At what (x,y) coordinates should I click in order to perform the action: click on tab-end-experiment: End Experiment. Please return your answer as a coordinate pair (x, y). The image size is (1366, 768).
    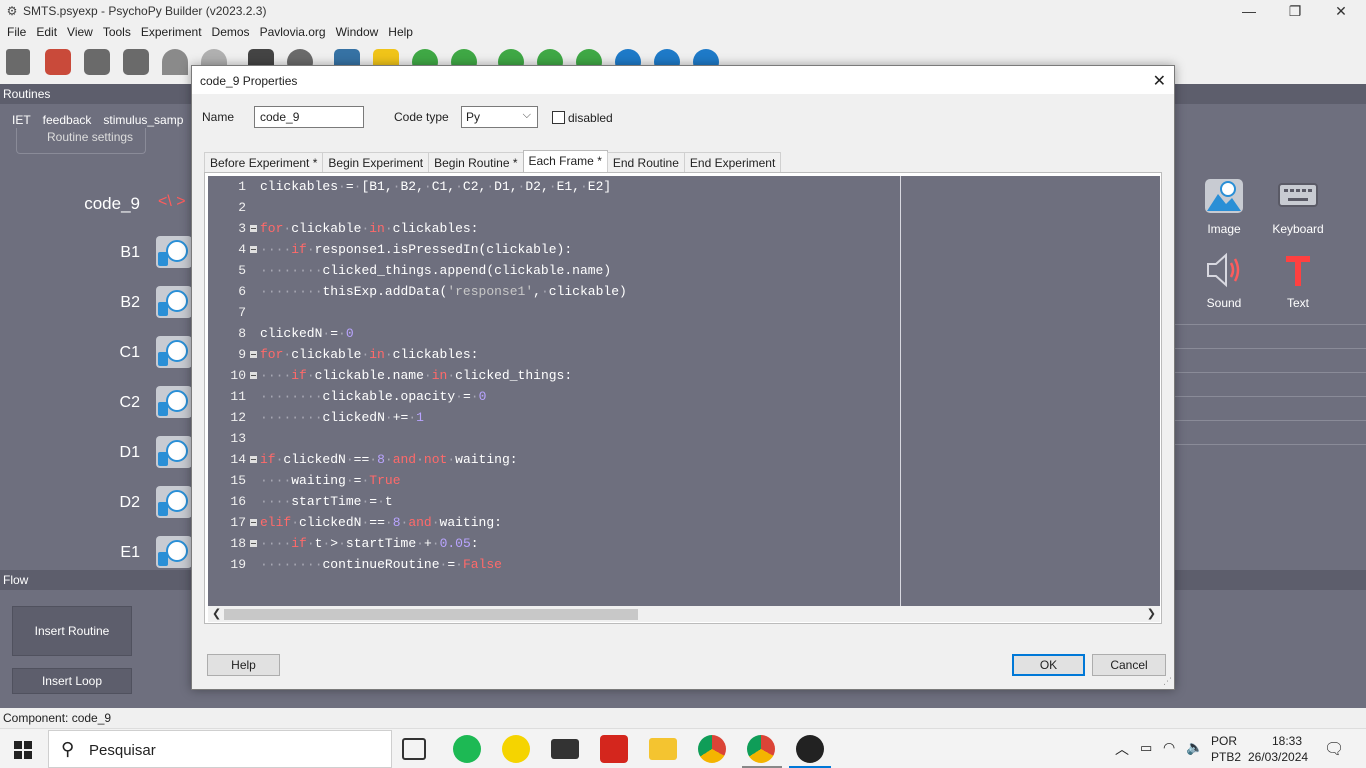
    Looking at the image, I should click on (732, 162).